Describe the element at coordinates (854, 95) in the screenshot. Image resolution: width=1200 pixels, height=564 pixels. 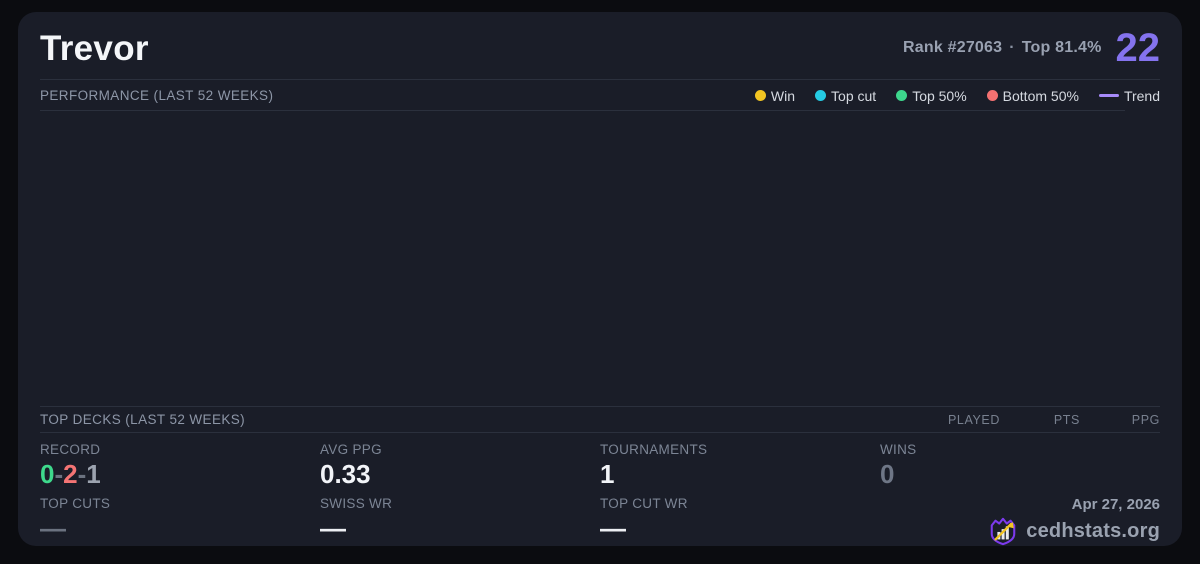
I see `legend-label: Top cut` at that location.